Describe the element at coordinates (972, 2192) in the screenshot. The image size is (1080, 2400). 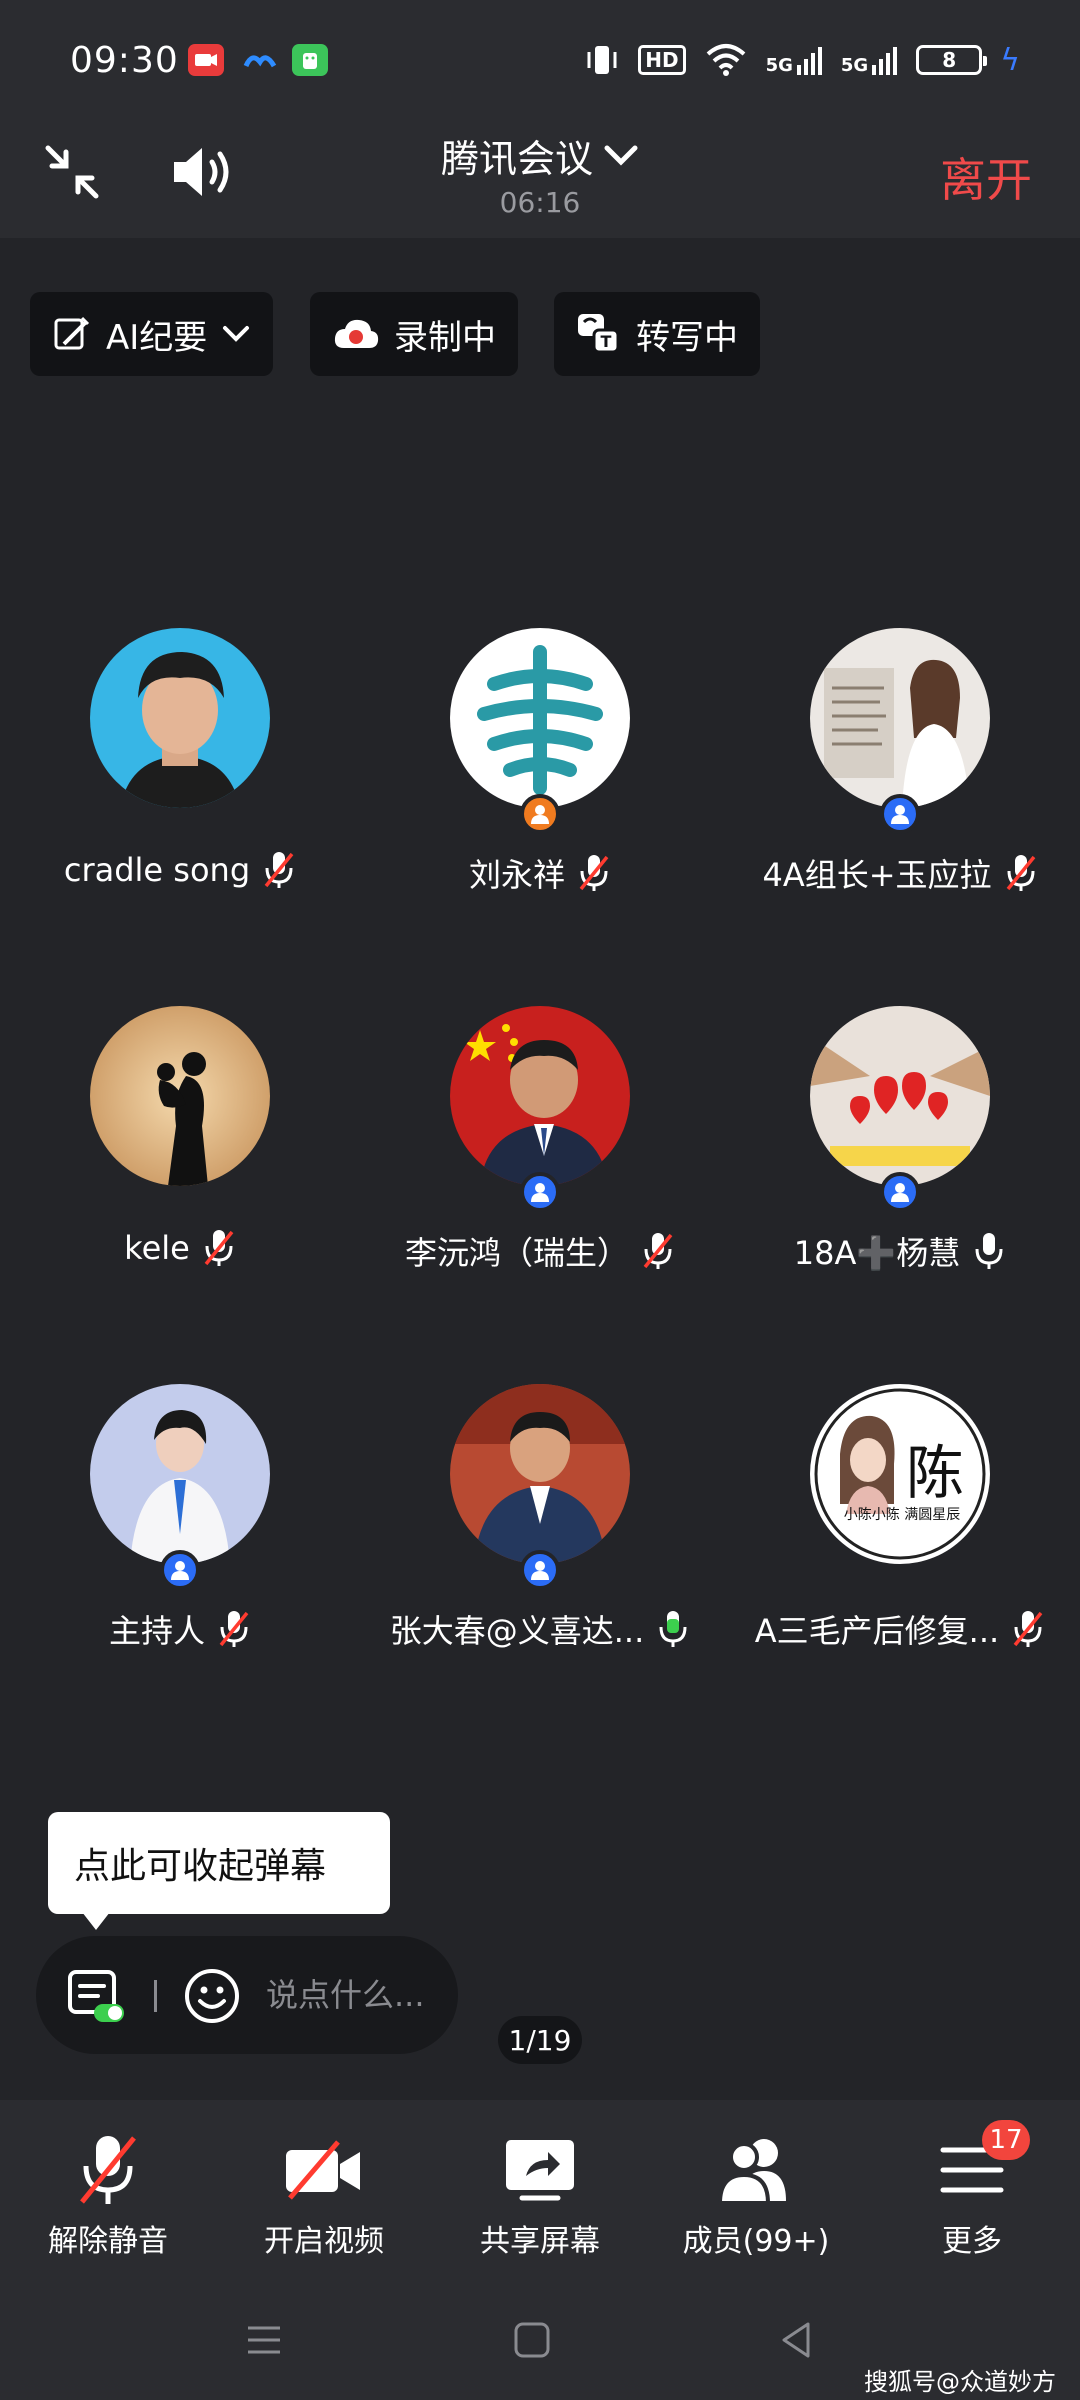
I see `more-button: 17 更多` at that location.